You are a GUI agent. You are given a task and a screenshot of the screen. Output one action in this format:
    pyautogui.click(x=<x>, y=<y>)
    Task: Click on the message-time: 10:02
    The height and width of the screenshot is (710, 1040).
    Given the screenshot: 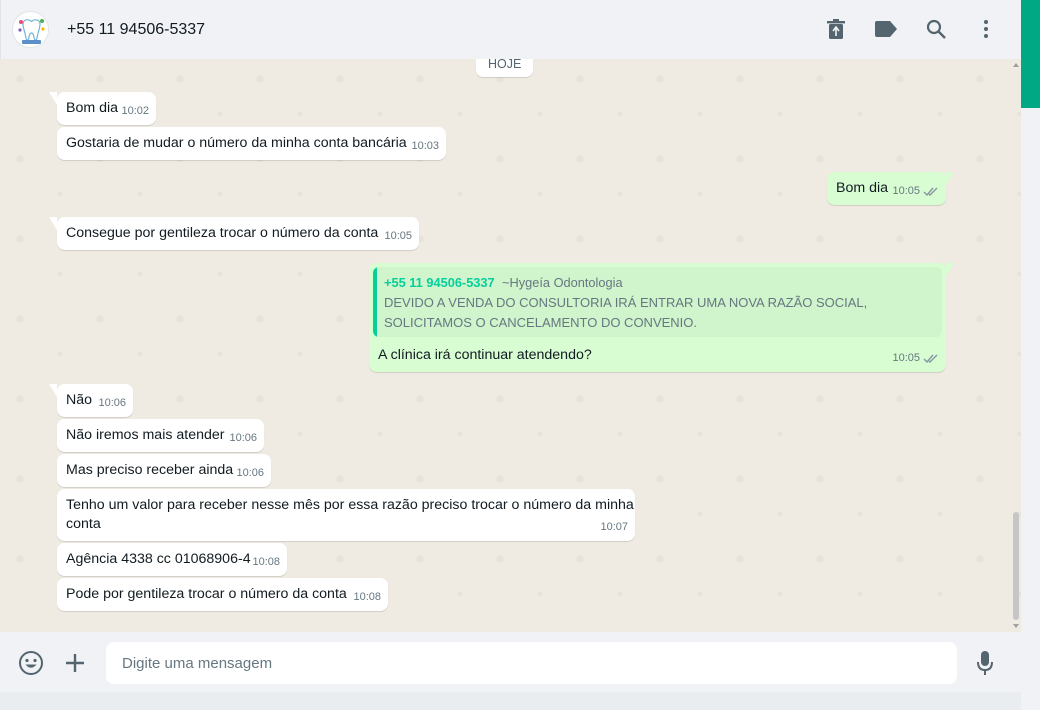 What is the action you would take?
    pyautogui.click(x=135, y=111)
    